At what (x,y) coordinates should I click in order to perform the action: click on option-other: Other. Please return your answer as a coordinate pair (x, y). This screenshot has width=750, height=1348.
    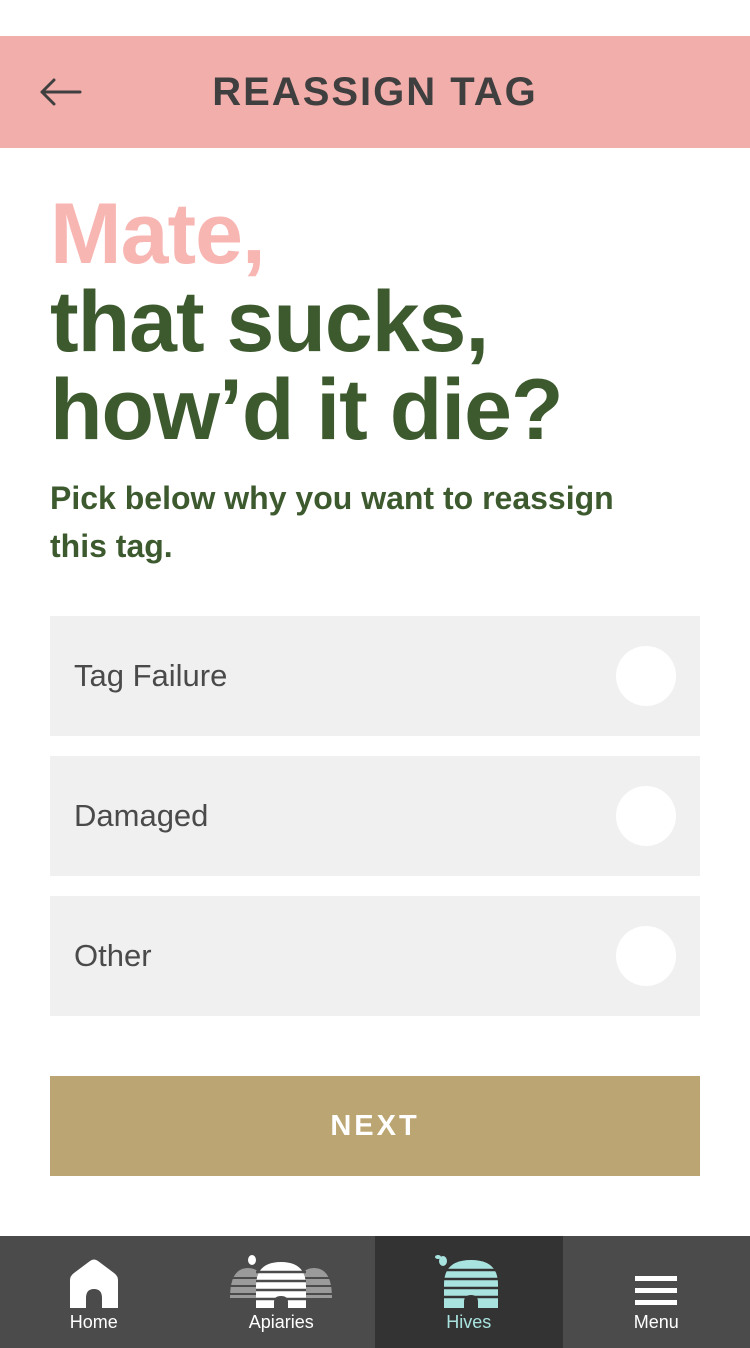
    Looking at the image, I should click on (375, 956).